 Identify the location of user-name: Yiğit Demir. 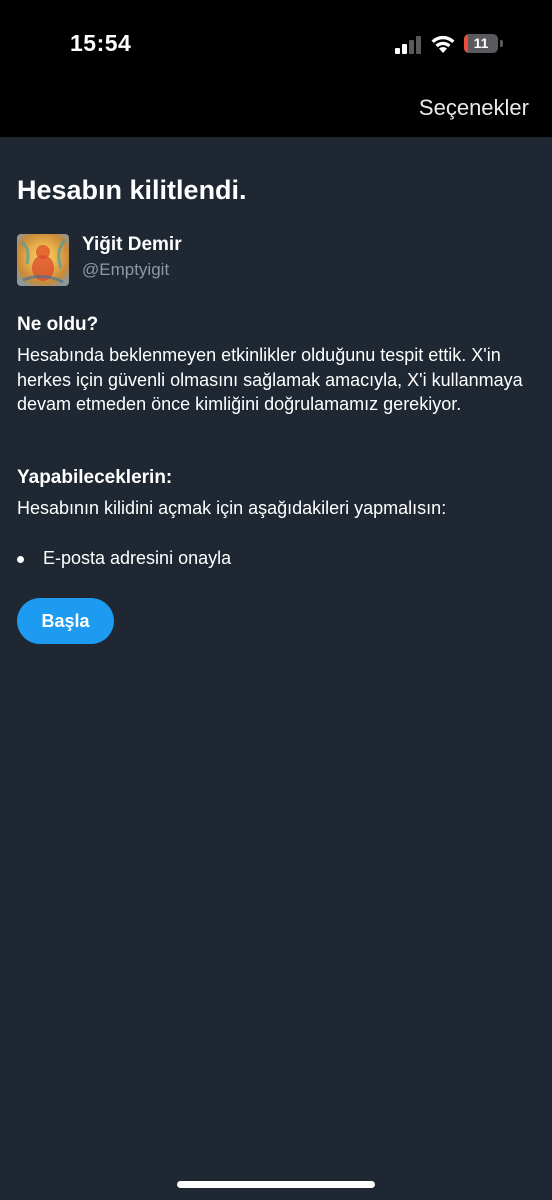
(132, 244).